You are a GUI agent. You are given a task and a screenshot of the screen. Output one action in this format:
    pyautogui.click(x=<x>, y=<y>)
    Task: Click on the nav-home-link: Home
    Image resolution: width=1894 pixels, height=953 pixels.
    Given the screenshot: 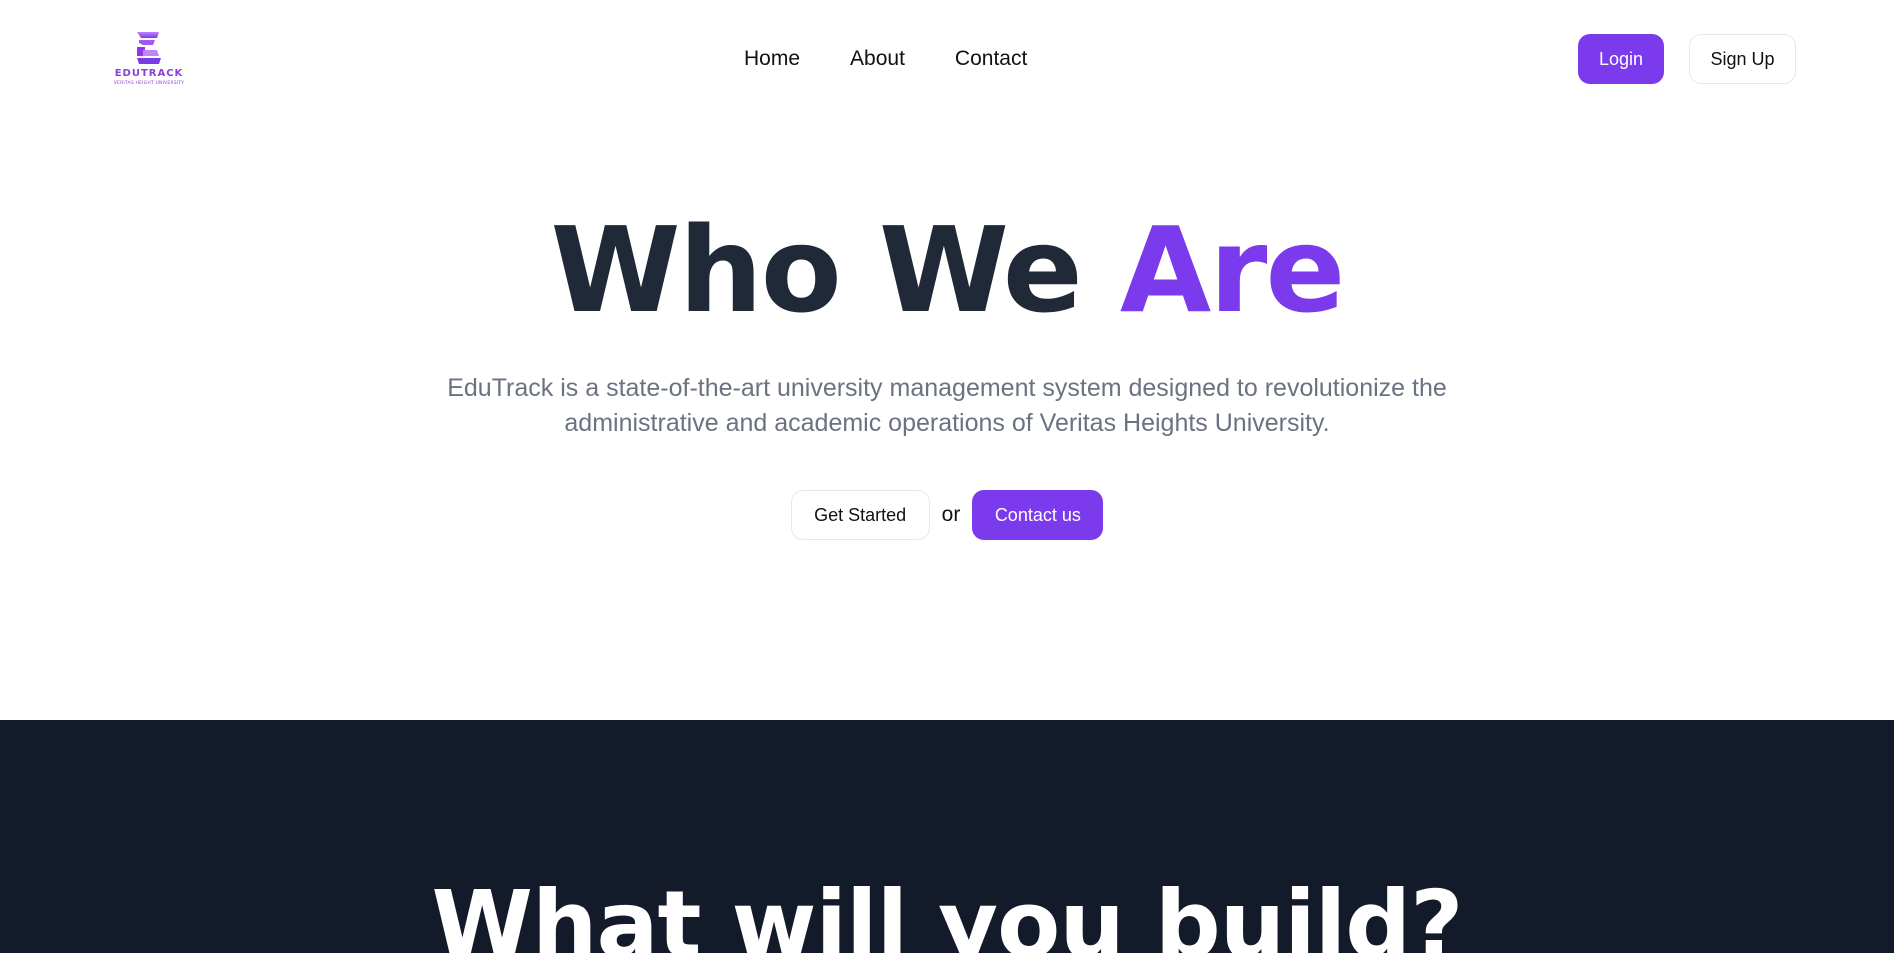 What is the action you would take?
    pyautogui.click(x=772, y=59)
    